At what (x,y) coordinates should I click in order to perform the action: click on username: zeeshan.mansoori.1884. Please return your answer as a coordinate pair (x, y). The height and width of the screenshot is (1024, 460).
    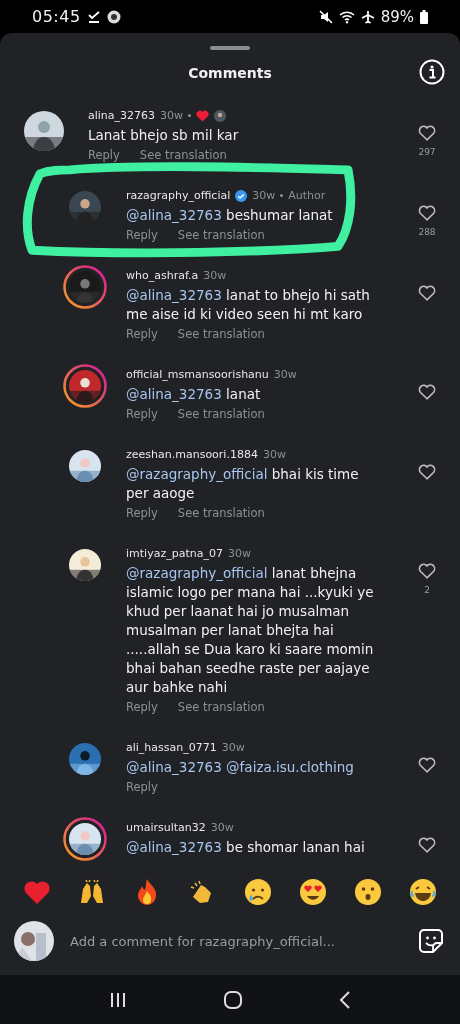
    Looking at the image, I should click on (192, 455).